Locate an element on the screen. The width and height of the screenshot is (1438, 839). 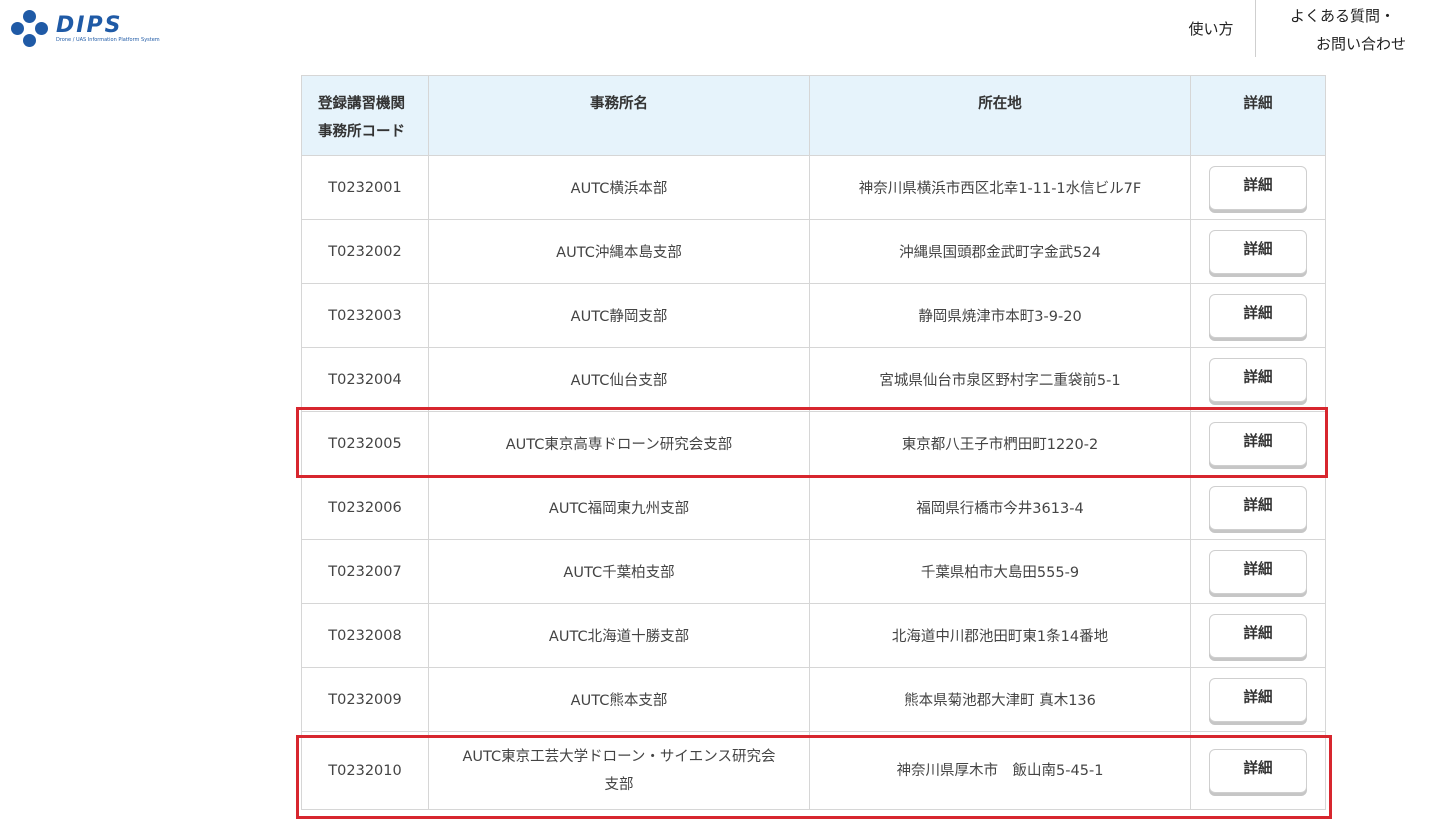
table-row: T0232003 AUTC静岡支部 静岡県焼津市本町3-9-20 詳細 is located at coordinates (813, 315).